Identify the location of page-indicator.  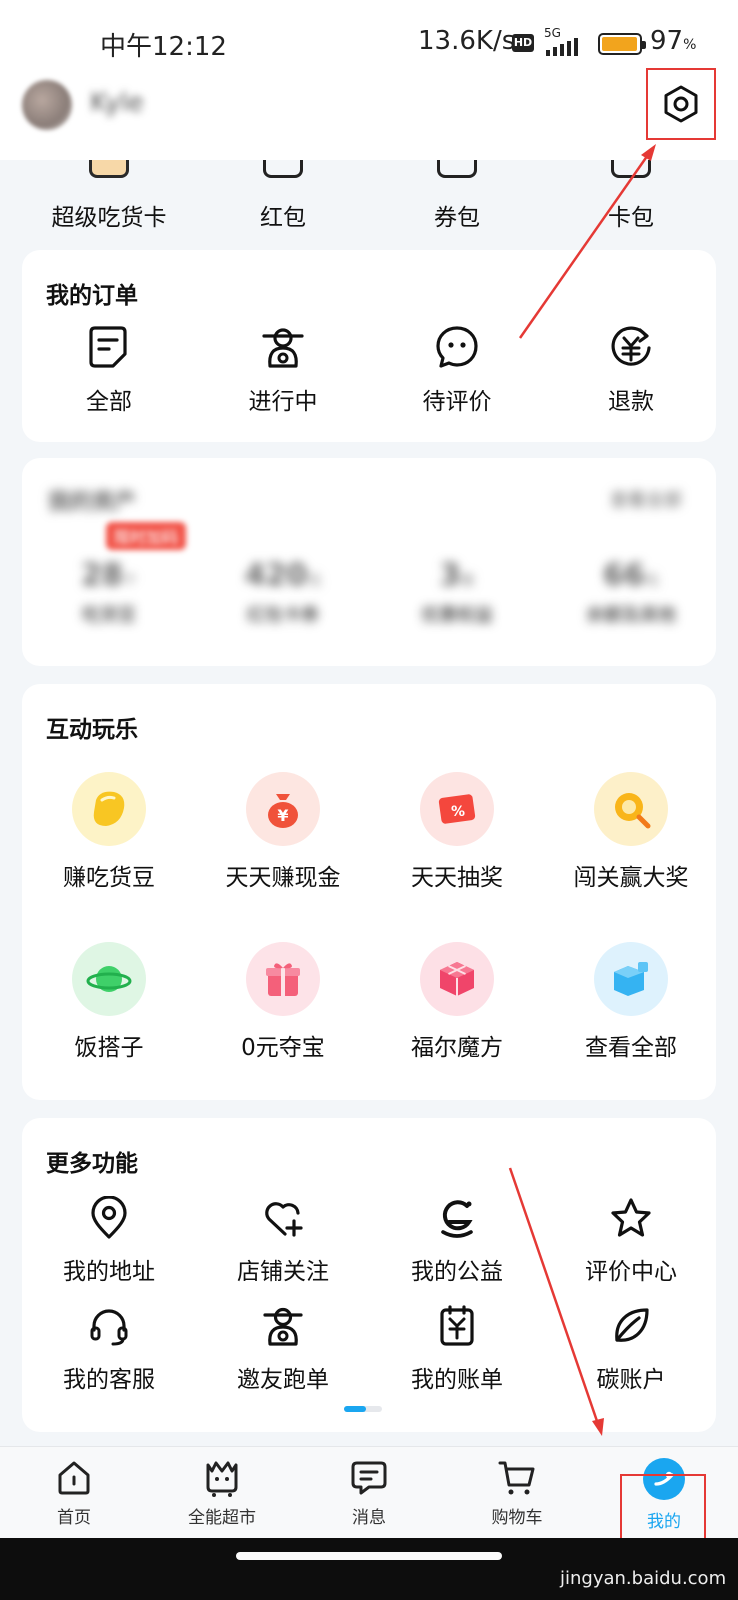
(363, 1409).